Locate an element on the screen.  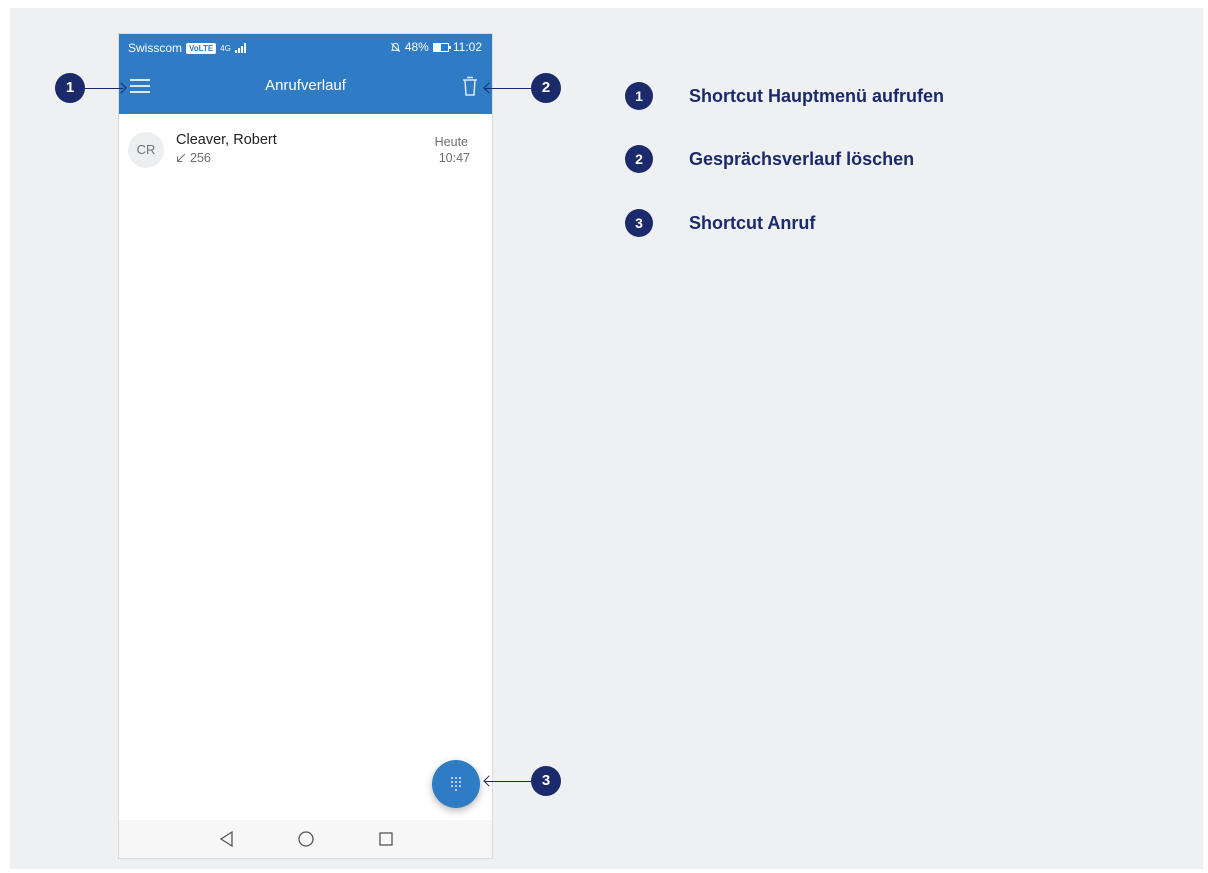
call-time: 10:47 is located at coordinates (454, 158).